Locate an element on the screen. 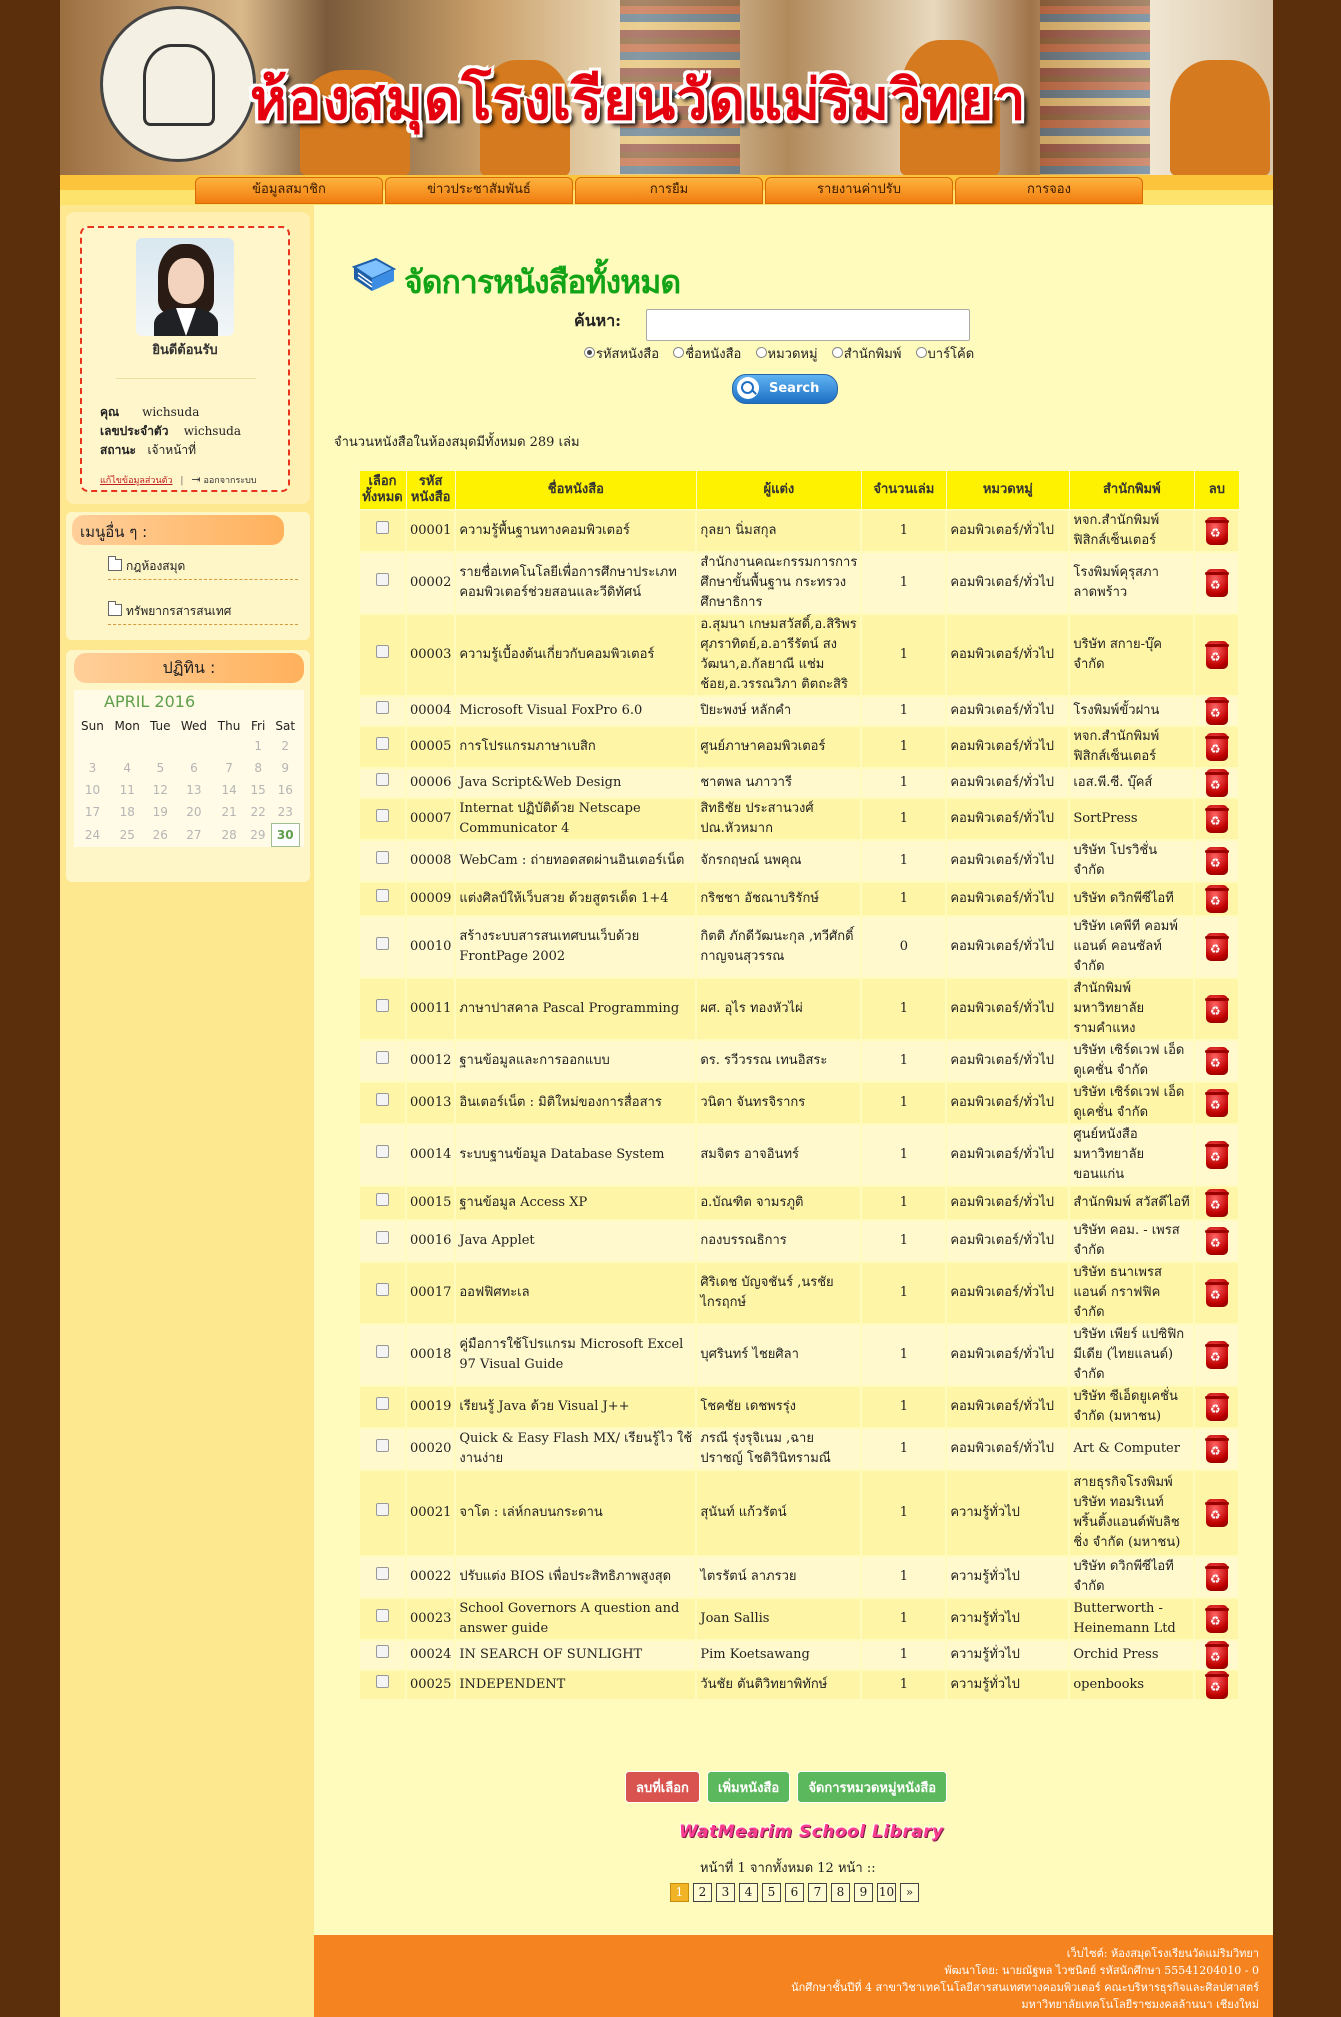 This screenshot has width=1341, height=2017. calendar-date: 15 is located at coordinates (258, 790).